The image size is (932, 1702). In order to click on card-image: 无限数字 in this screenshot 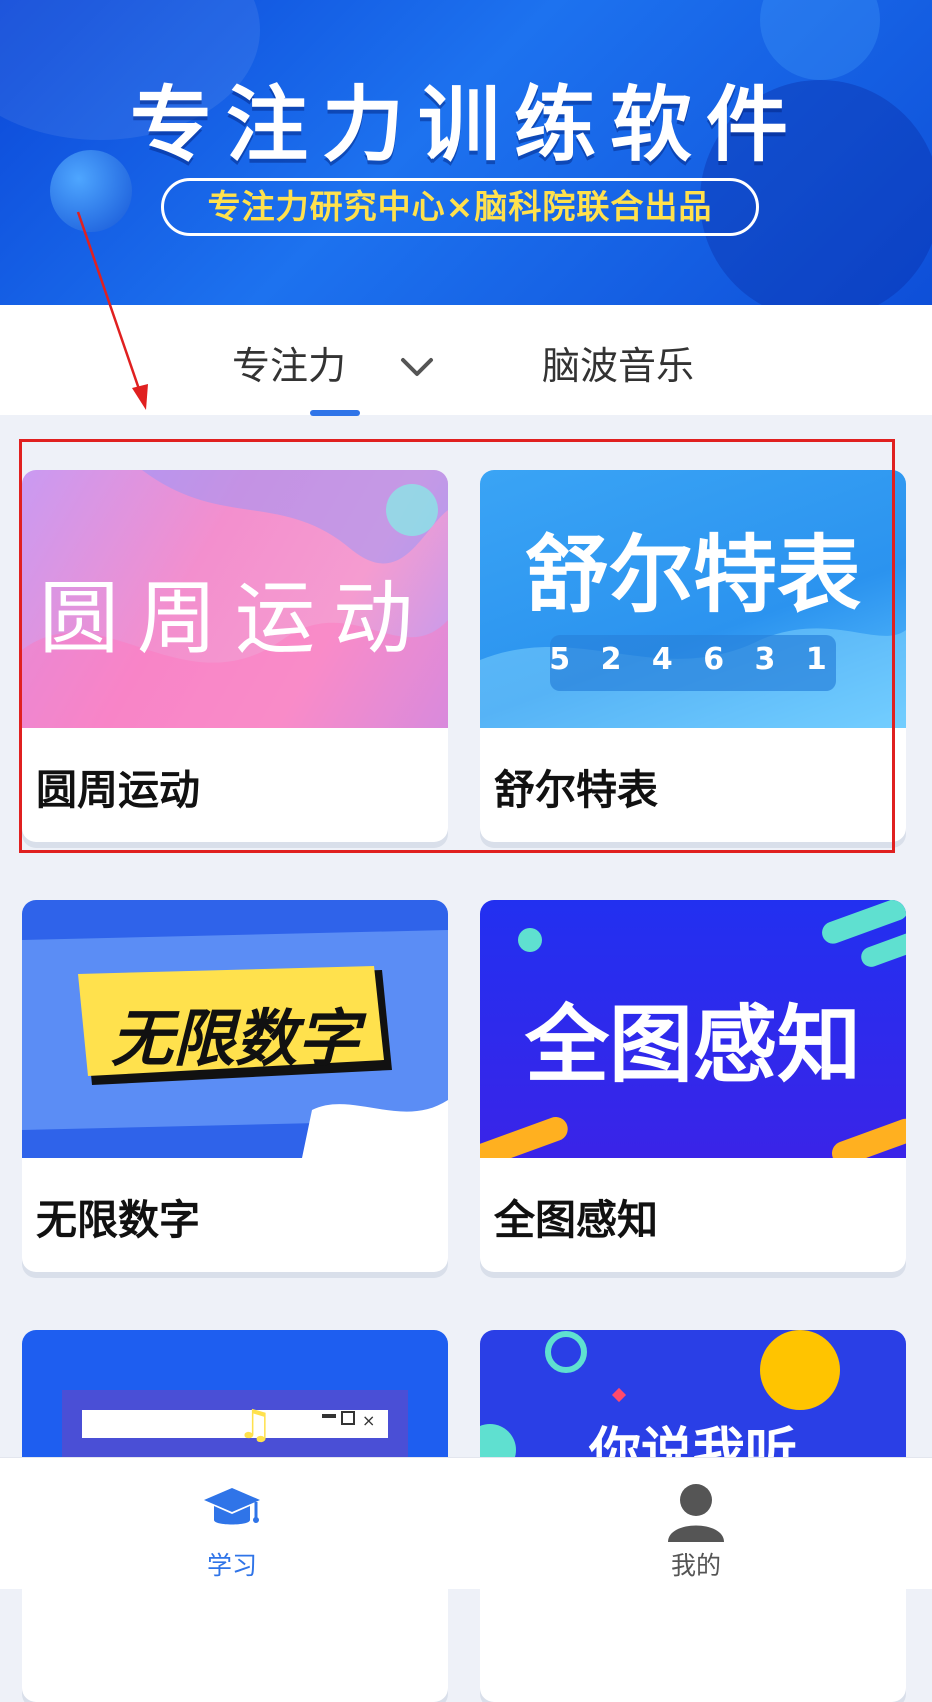, I will do `click(235, 1029)`.